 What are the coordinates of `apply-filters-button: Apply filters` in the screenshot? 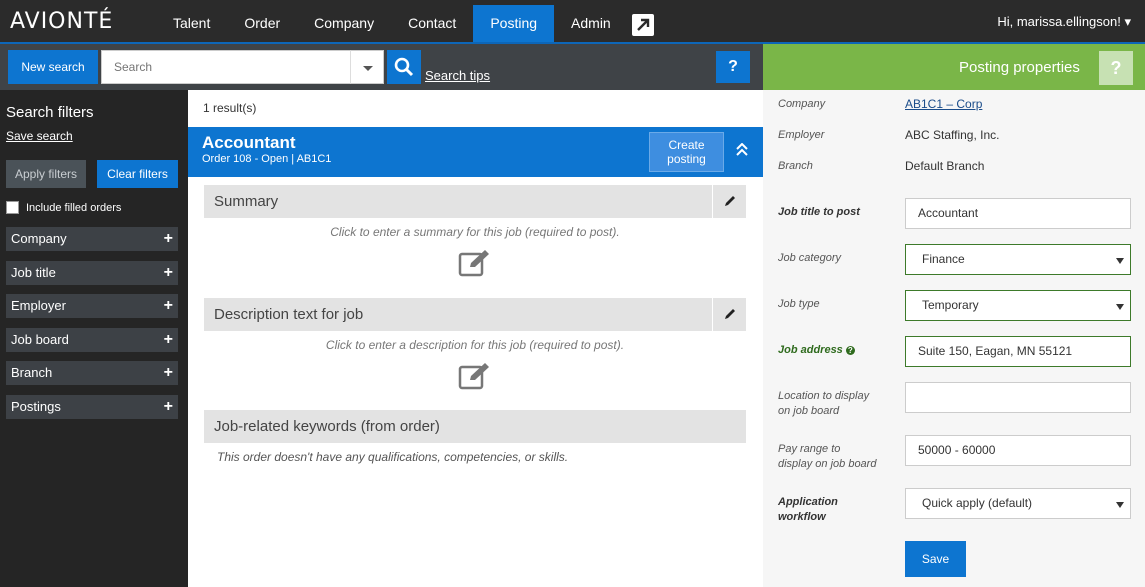 It's located at (46, 174).